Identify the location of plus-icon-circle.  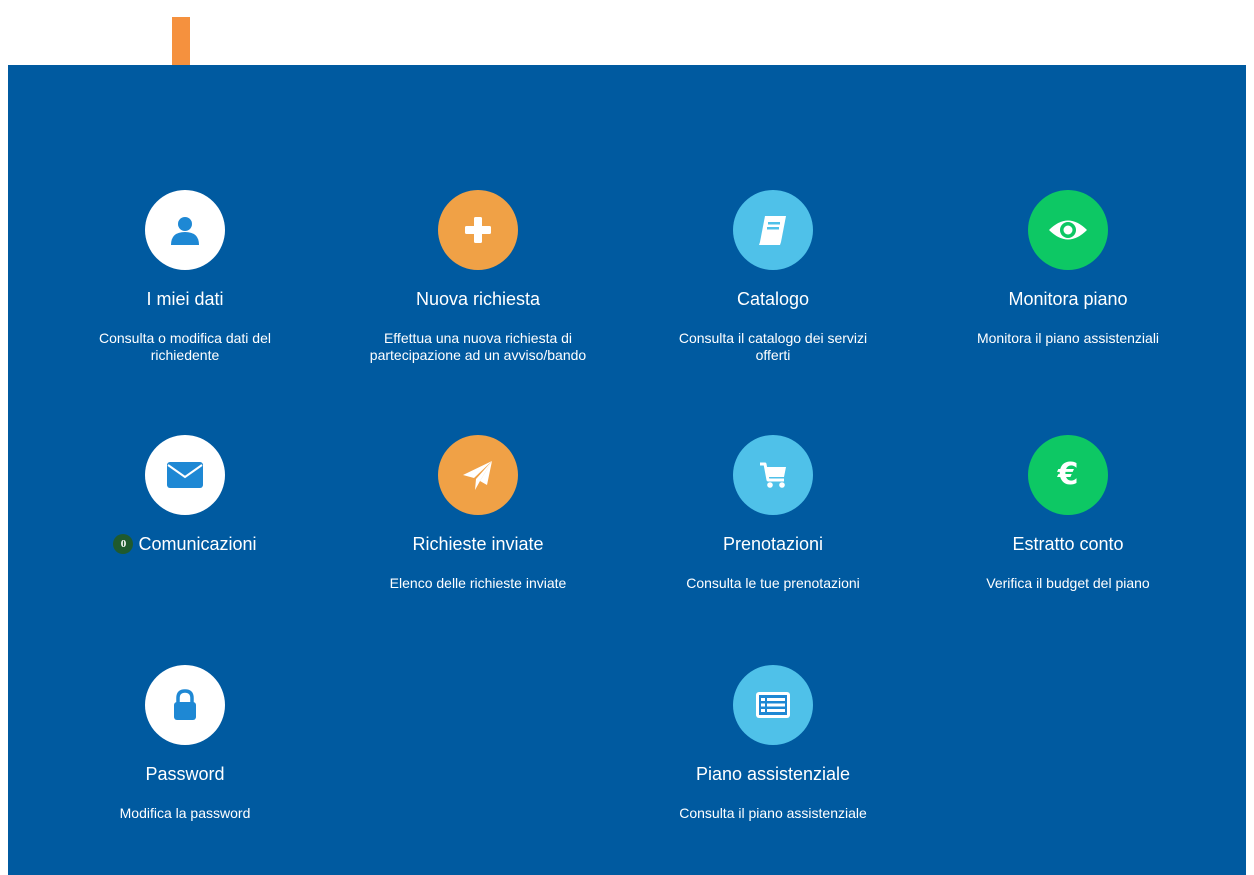
(478, 230).